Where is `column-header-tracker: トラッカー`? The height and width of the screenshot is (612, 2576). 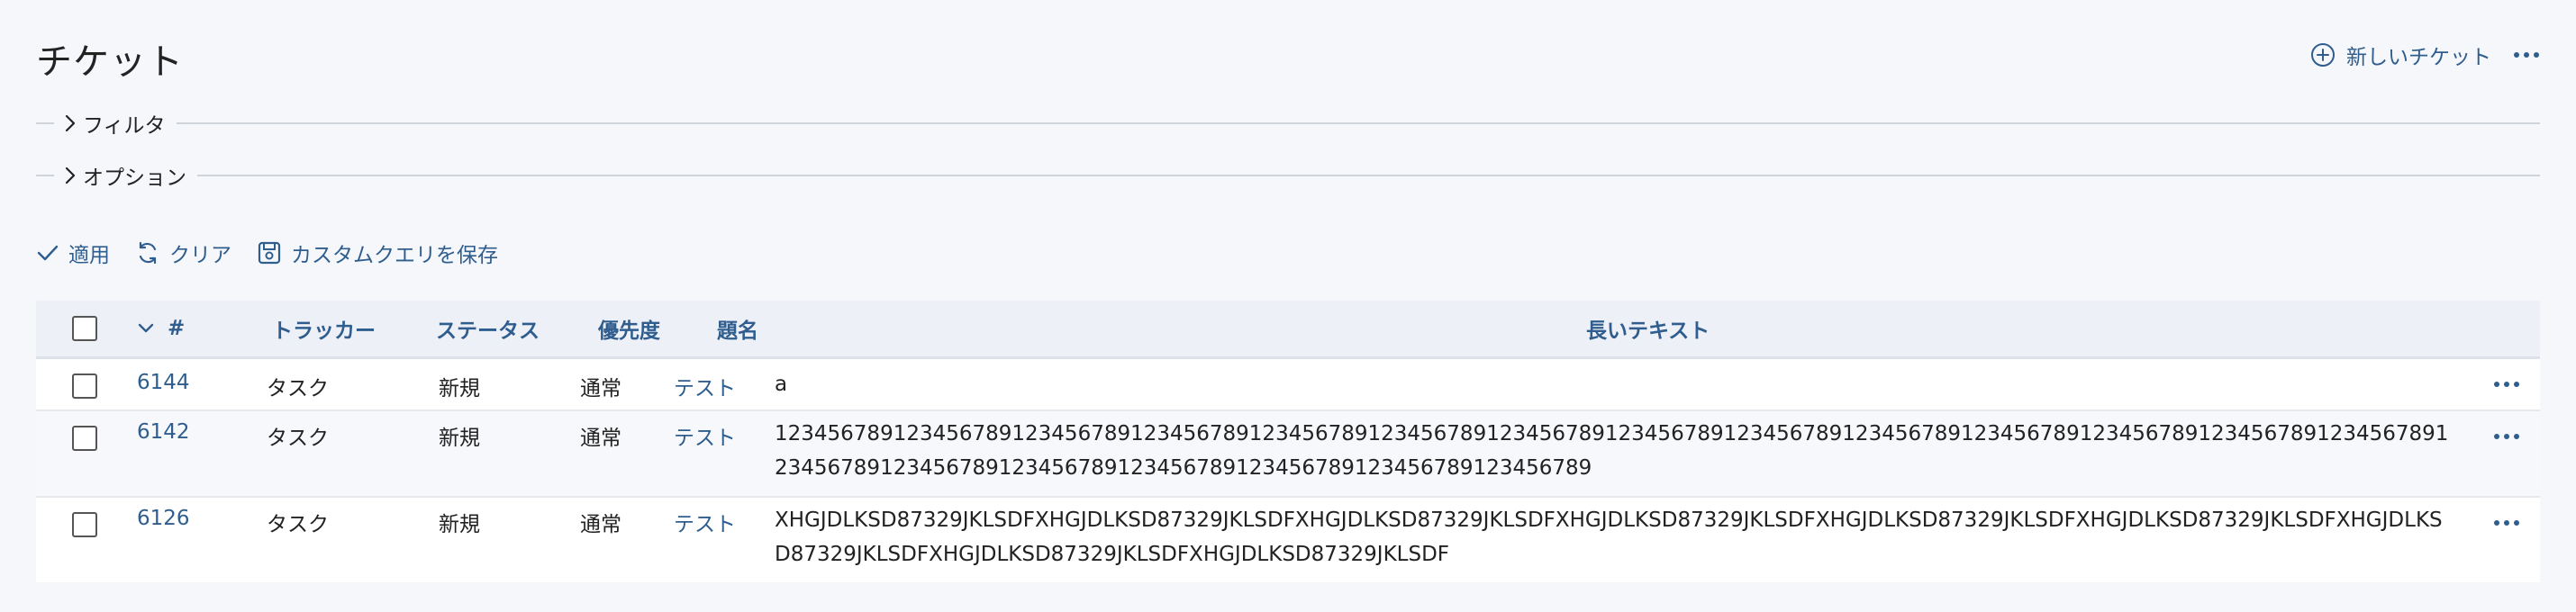 column-header-tracker: トラッカー is located at coordinates (324, 328).